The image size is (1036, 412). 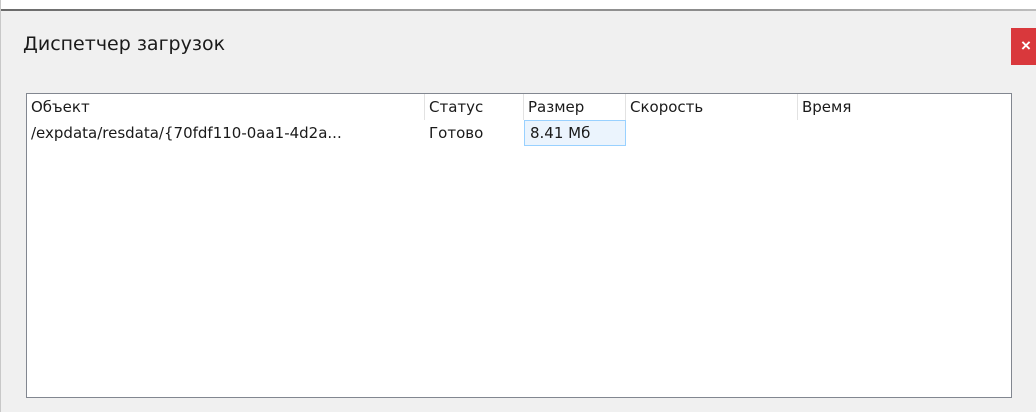 I want to click on list-header: Объект Статус Размер Скорость Время, so click(x=519, y=107).